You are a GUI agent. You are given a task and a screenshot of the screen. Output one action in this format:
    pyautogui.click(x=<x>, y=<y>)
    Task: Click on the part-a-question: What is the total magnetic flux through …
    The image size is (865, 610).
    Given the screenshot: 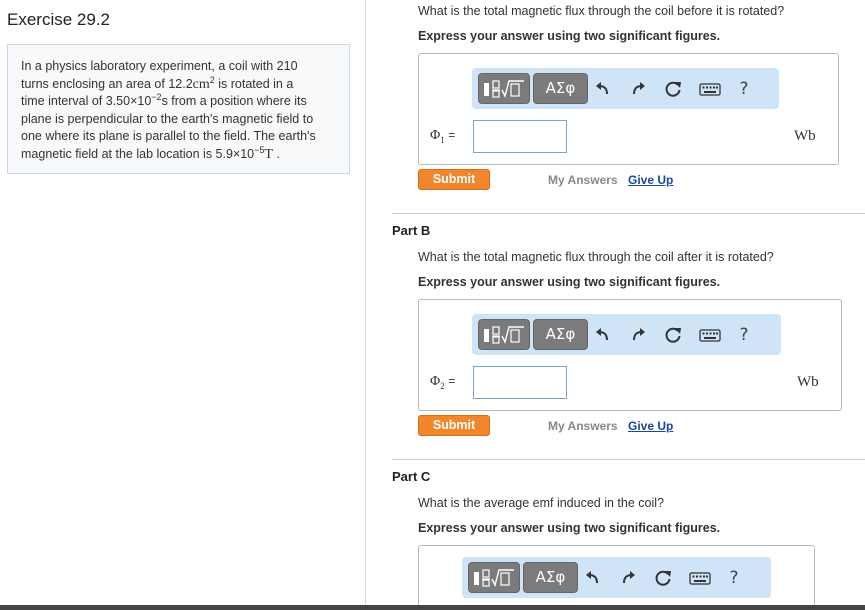 What is the action you would take?
    pyautogui.click(x=601, y=11)
    